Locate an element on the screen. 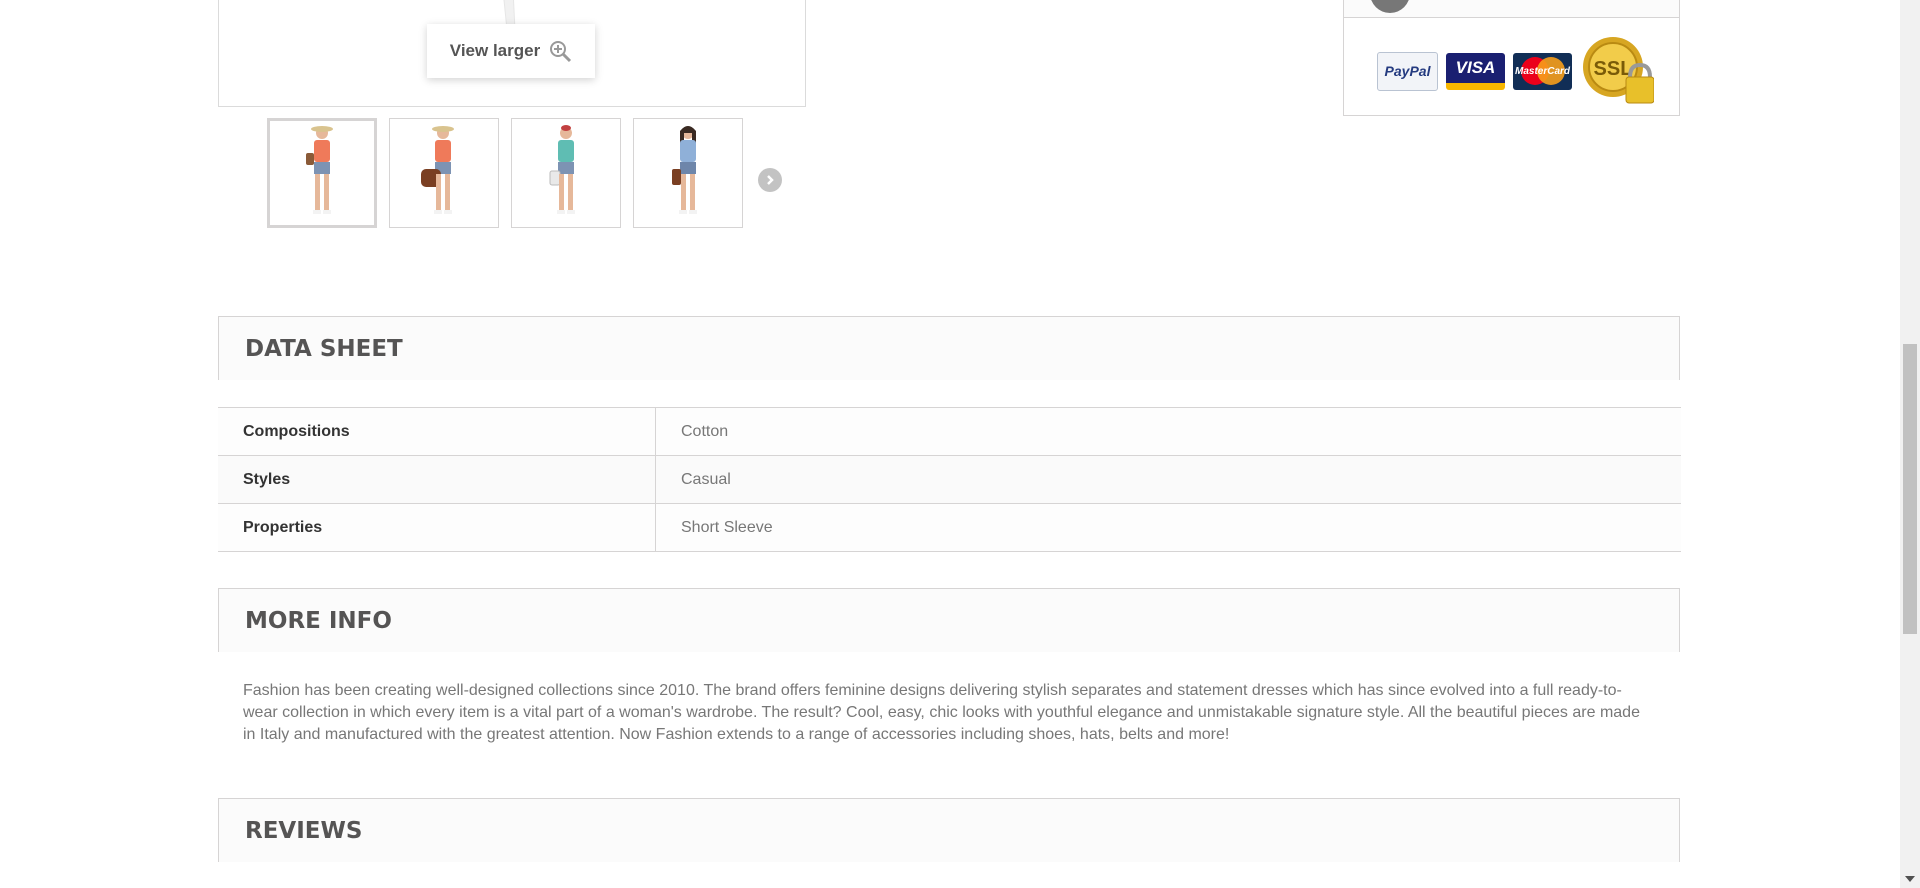 The height and width of the screenshot is (888, 1920). data-sheet-key: Styles is located at coordinates (437, 479).